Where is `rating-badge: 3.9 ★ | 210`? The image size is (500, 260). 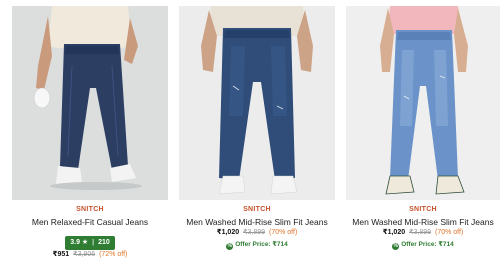
rating-badge: 3.9 ★ | 210 is located at coordinates (90, 243).